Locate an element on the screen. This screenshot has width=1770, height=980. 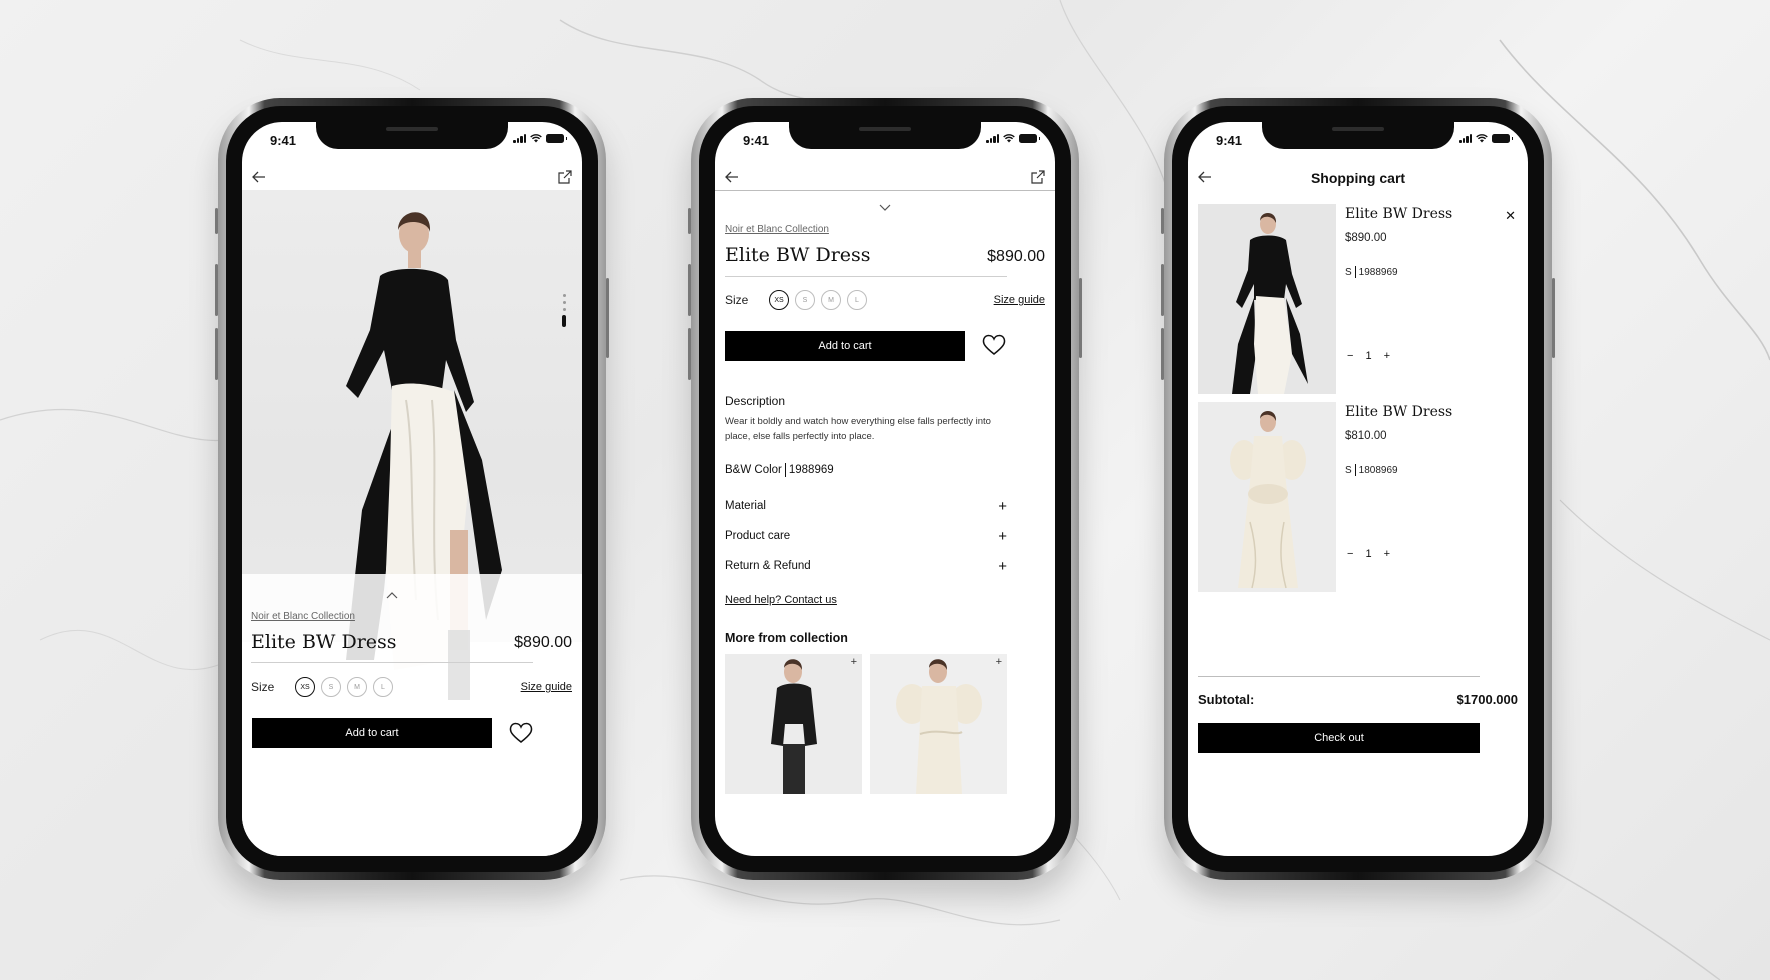
top-nav is located at coordinates (885, 178).